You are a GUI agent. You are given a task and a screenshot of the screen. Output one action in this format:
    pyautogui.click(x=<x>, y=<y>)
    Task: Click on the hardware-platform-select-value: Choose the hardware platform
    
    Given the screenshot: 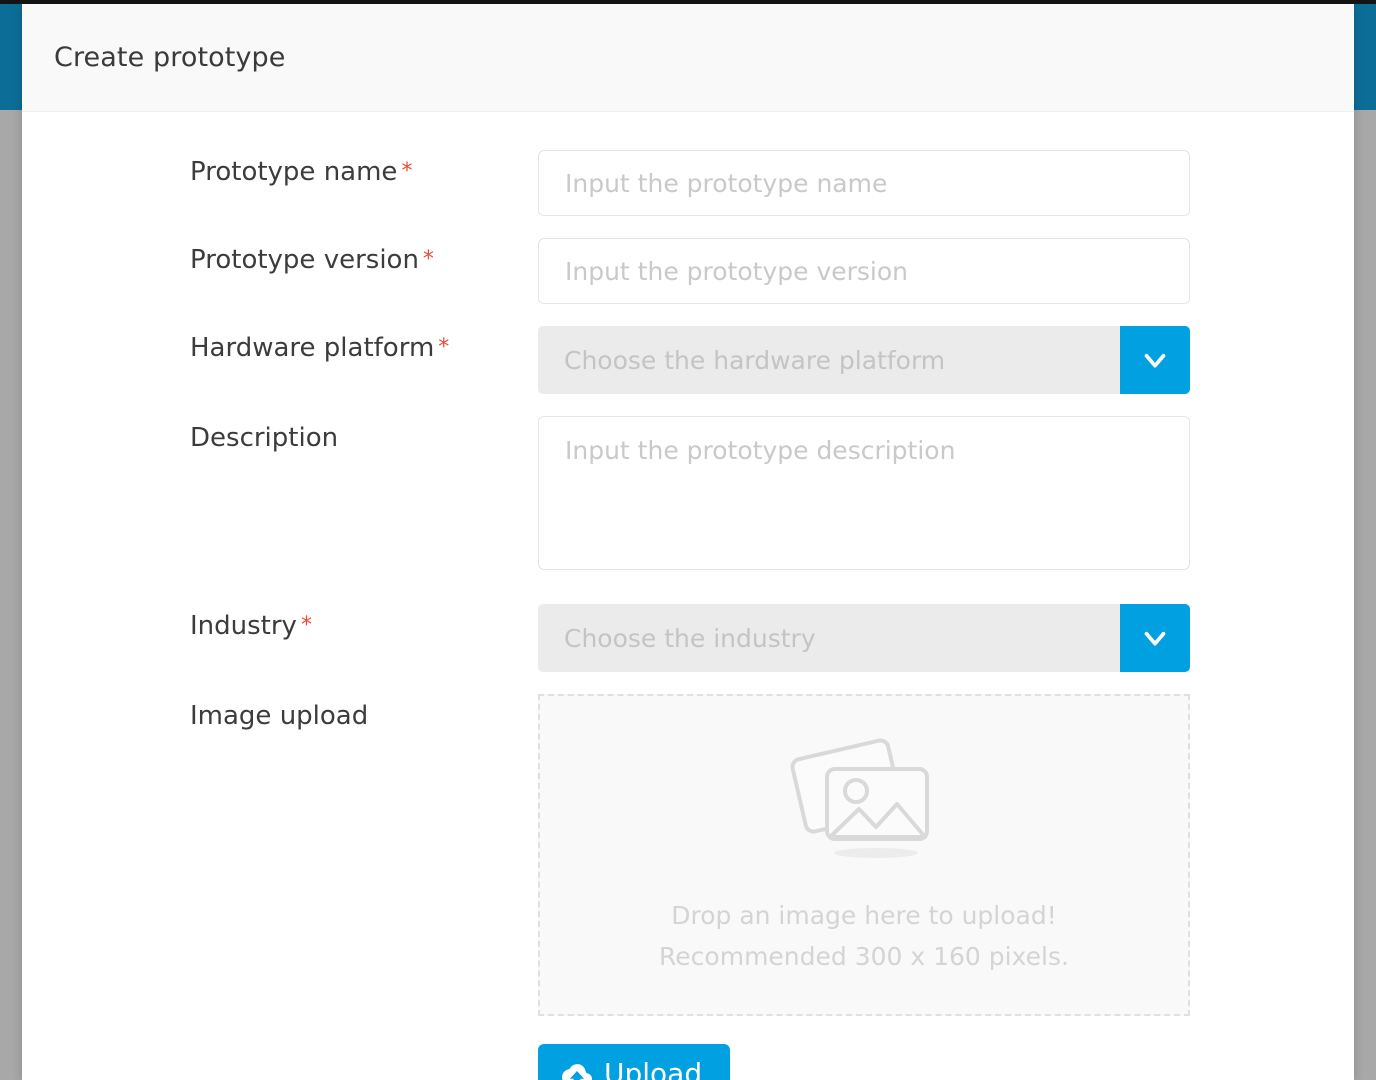 What is the action you would take?
    pyautogui.click(x=829, y=360)
    